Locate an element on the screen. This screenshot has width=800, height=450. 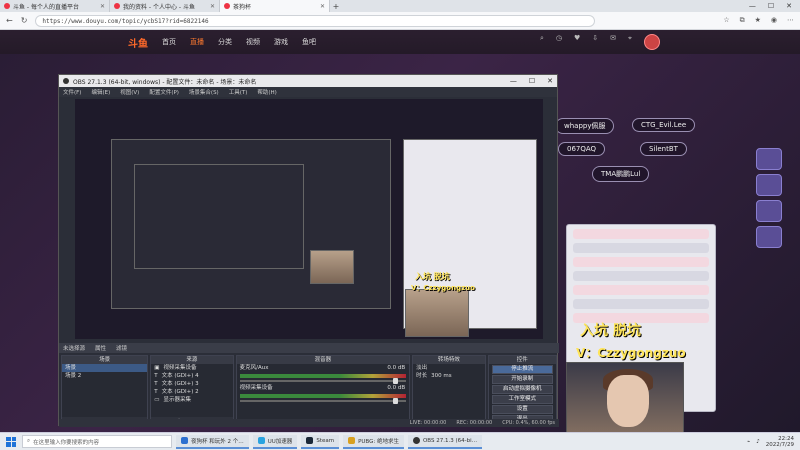
star-icon: ☆ is located at coordinates (726, 20).